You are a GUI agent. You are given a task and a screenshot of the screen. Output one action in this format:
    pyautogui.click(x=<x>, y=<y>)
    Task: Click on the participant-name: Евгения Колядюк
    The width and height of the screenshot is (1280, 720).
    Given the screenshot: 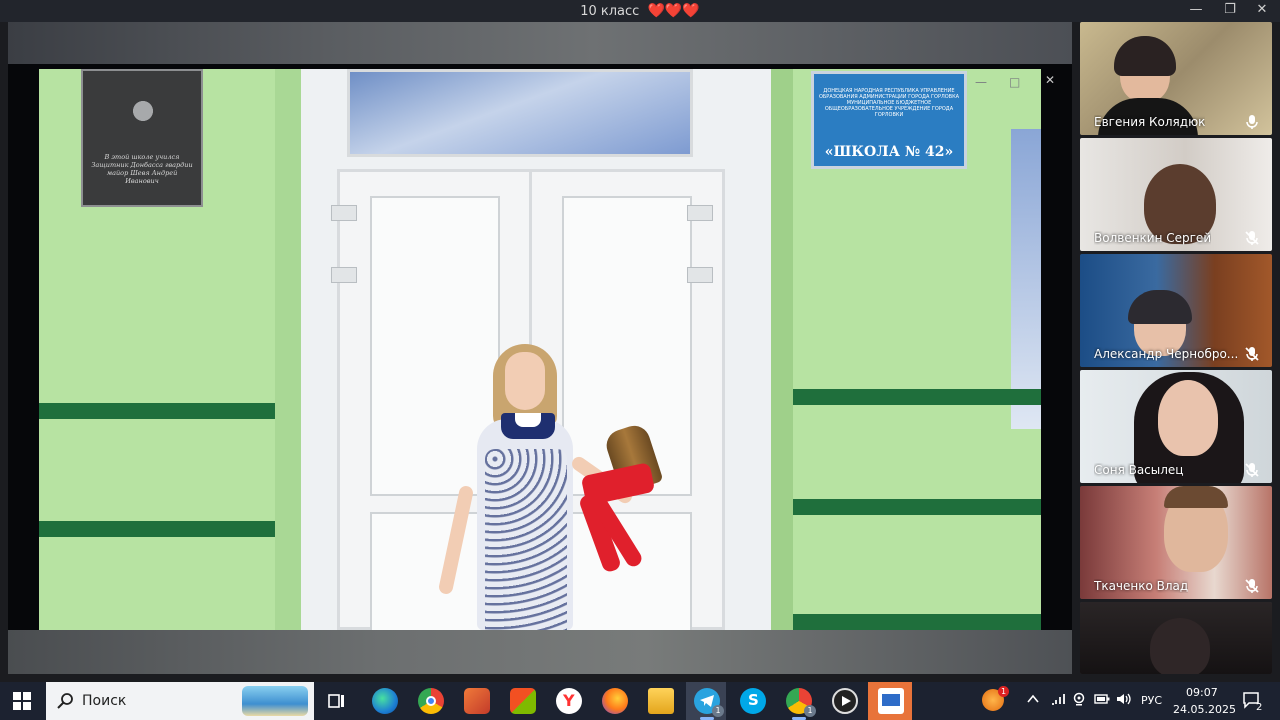 What is the action you would take?
    pyautogui.click(x=1150, y=122)
    